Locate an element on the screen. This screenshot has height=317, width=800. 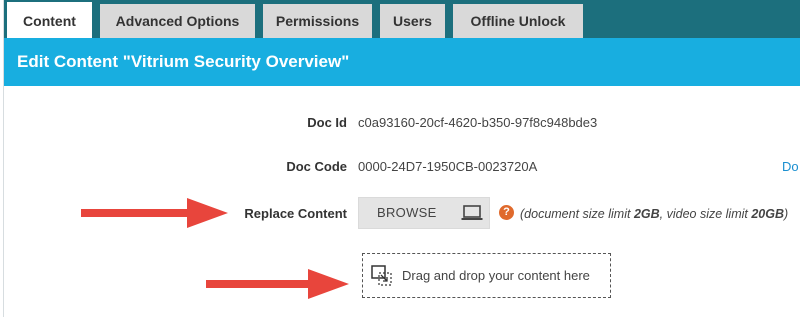
doc-id-label: Doc Id is located at coordinates (327, 122).